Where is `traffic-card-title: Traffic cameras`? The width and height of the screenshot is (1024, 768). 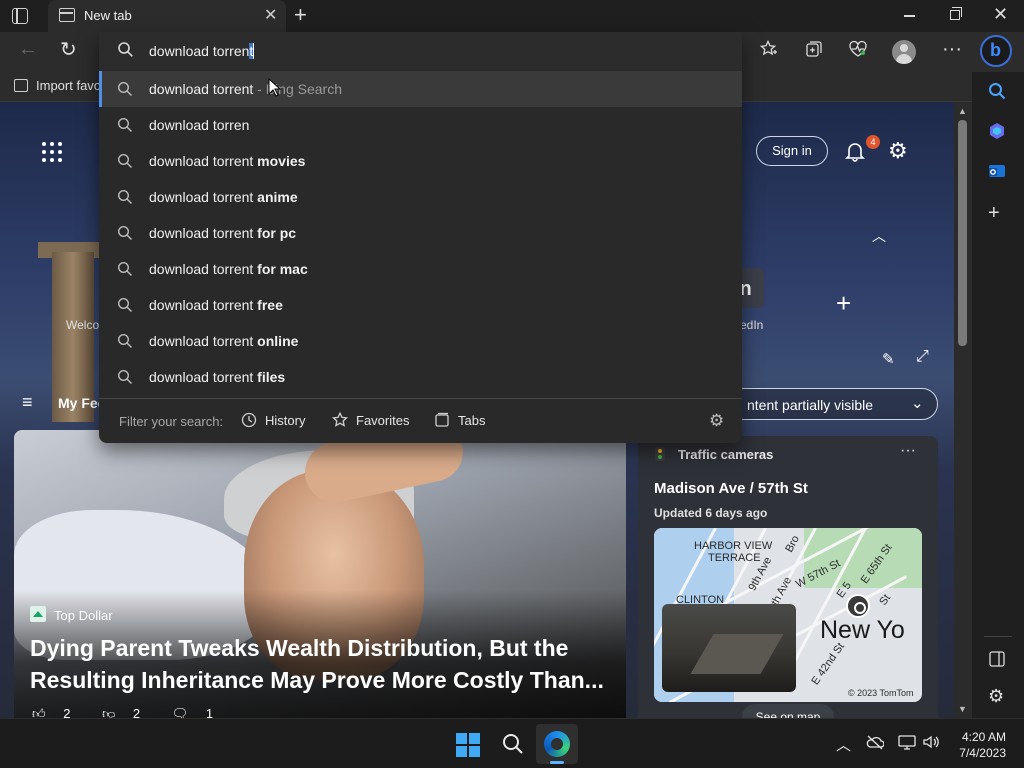 traffic-card-title: Traffic cameras is located at coordinates (725, 454).